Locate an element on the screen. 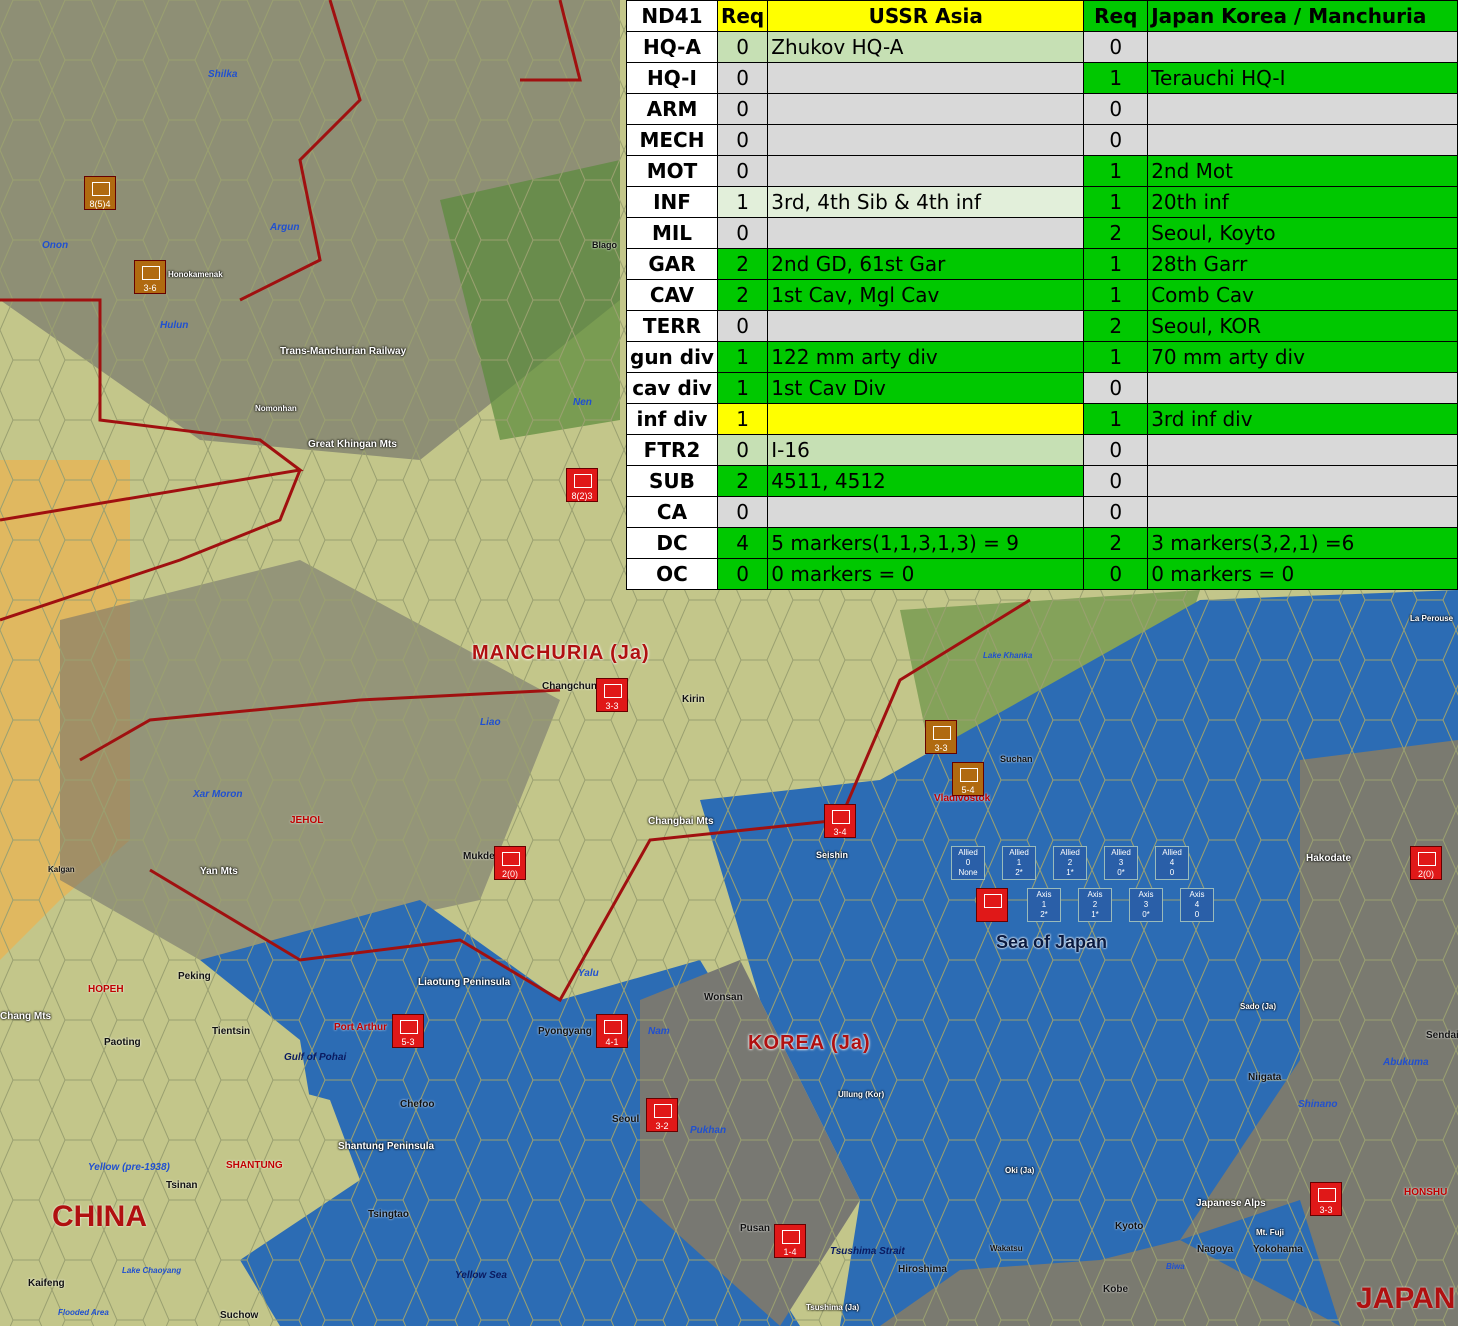  unit-type-cell: CAV is located at coordinates (672, 295).